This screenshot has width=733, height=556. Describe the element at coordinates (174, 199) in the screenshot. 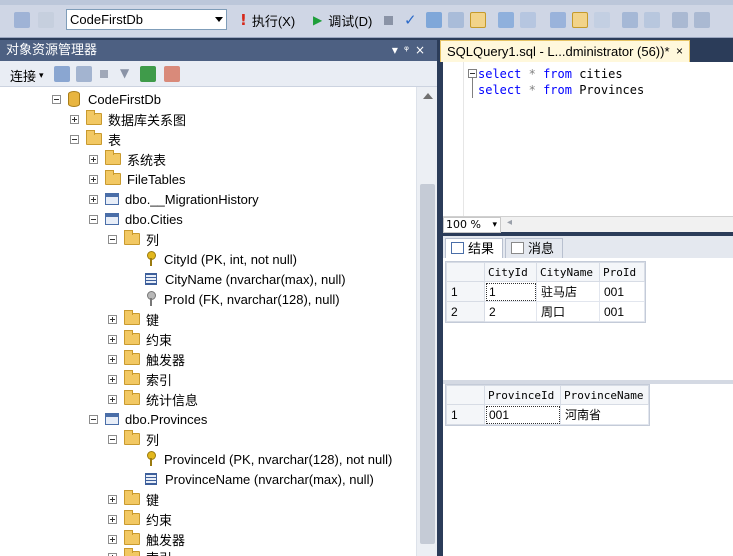

I see `tree-node-migration-history: dbo.__MigrationHistory` at that location.